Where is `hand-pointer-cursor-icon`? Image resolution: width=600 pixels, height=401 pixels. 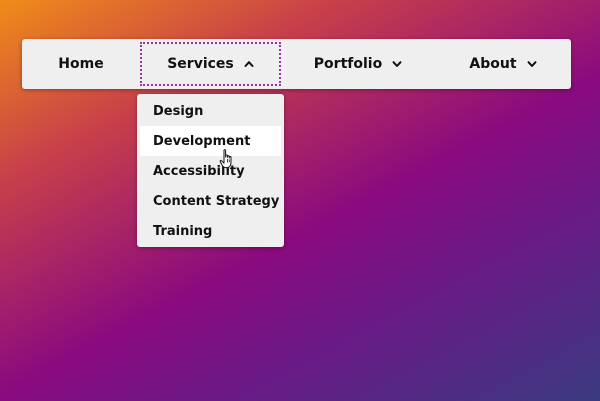 hand-pointer-cursor-icon is located at coordinates (227, 159).